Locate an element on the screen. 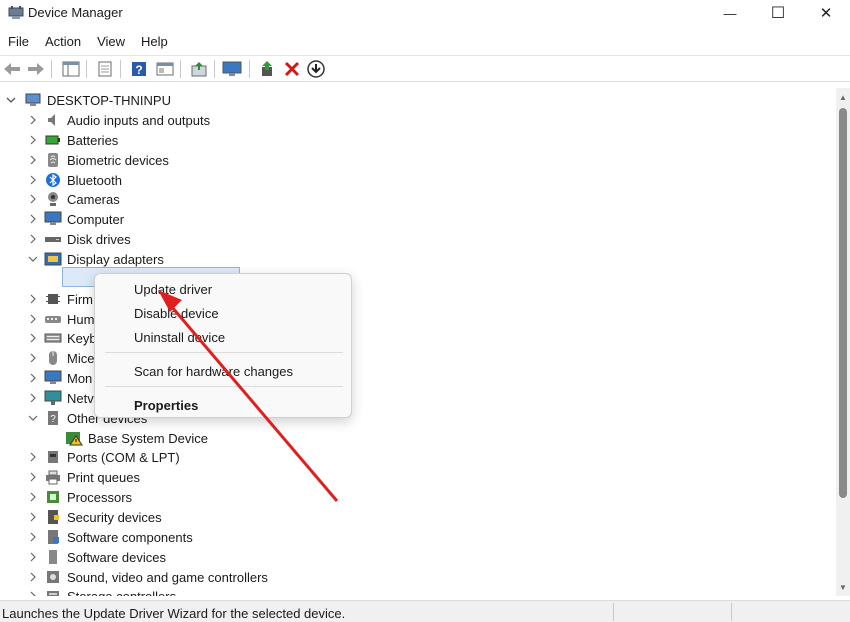 The image size is (850, 622). tree-item-base-system-device: Base System Device is located at coordinates (136, 438).